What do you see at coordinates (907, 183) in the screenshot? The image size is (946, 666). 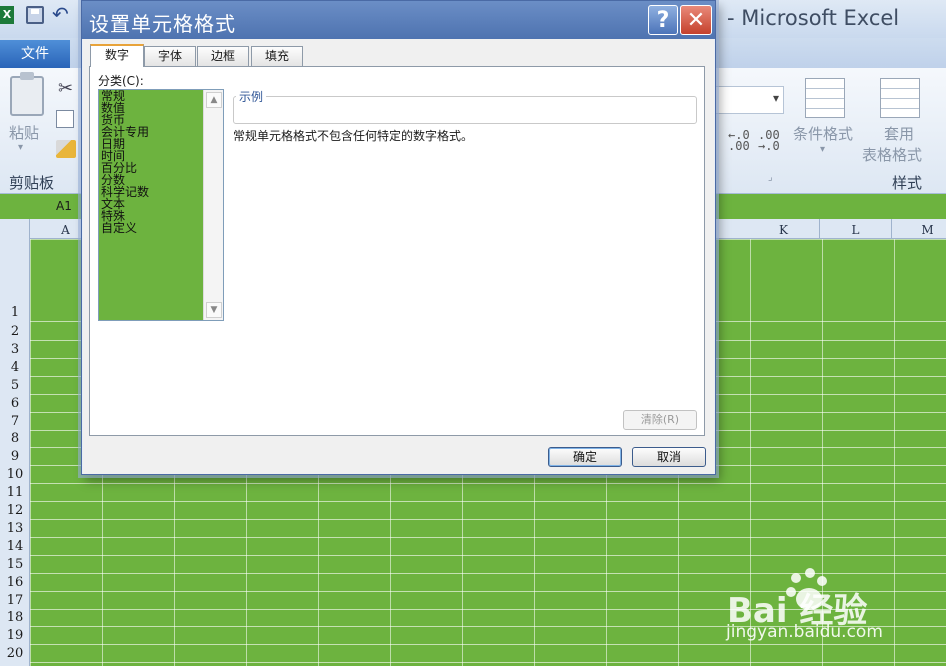 I see `styles-group-label: 样式` at bounding box center [907, 183].